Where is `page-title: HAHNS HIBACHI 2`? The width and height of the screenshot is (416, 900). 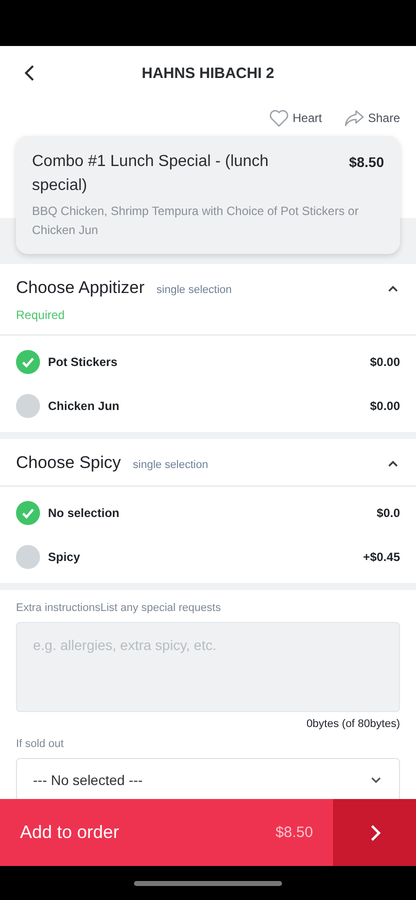
page-title: HAHNS HIBACHI 2 is located at coordinates (208, 73).